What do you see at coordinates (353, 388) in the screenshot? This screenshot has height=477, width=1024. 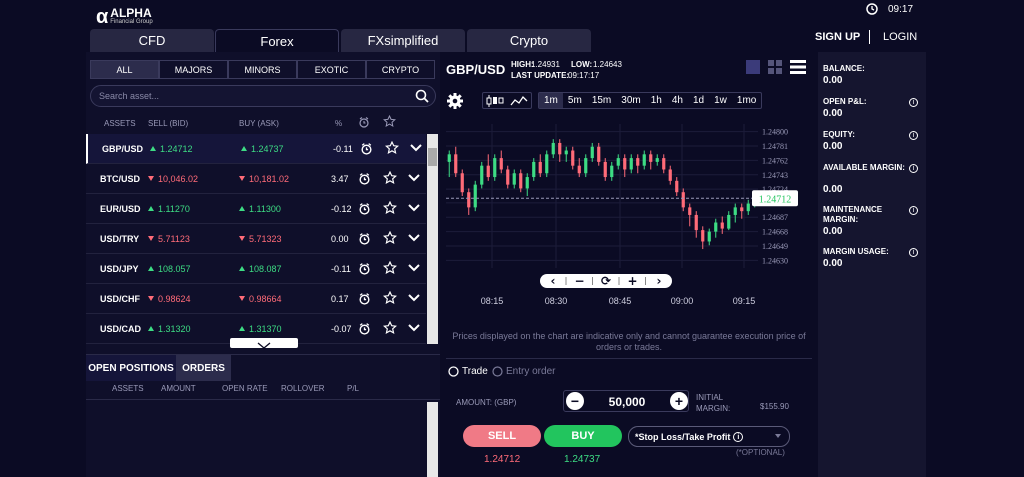 I see `pos-col-pl: P/L` at bounding box center [353, 388].